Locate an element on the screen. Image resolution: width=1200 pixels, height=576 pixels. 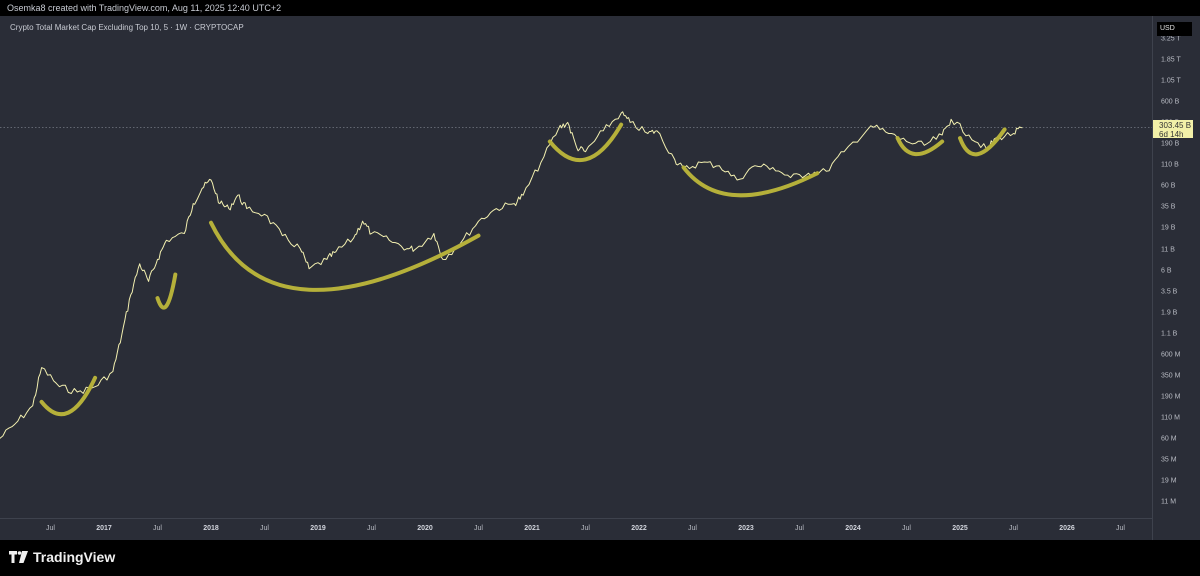
last-price-value: 303.45 B is located at coordinates (1175, 125).